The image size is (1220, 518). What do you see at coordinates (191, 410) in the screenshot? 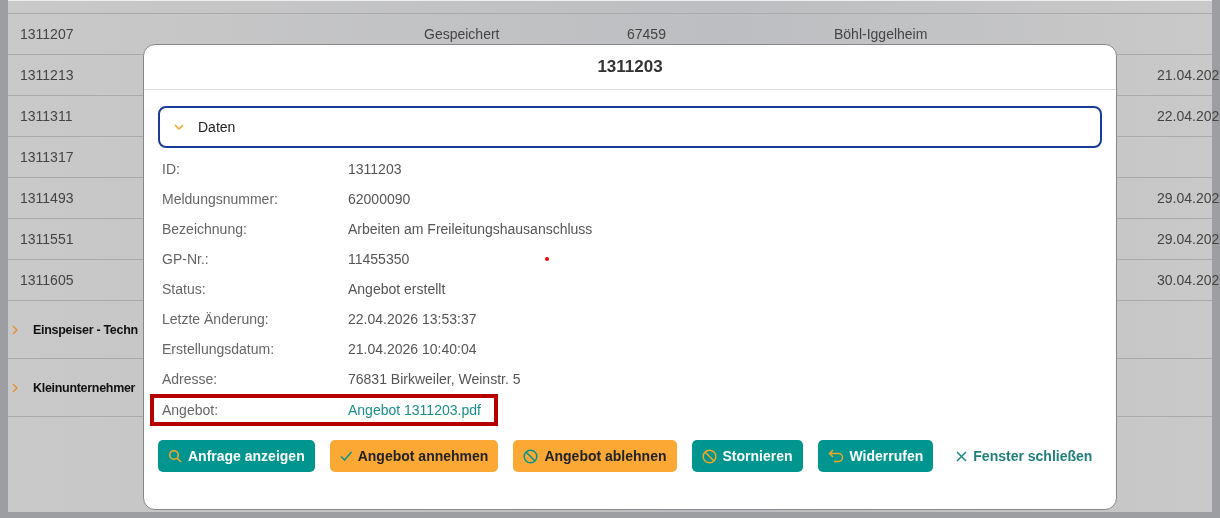
I see `field-label: Angebot:` at bounding box center [191, 410].